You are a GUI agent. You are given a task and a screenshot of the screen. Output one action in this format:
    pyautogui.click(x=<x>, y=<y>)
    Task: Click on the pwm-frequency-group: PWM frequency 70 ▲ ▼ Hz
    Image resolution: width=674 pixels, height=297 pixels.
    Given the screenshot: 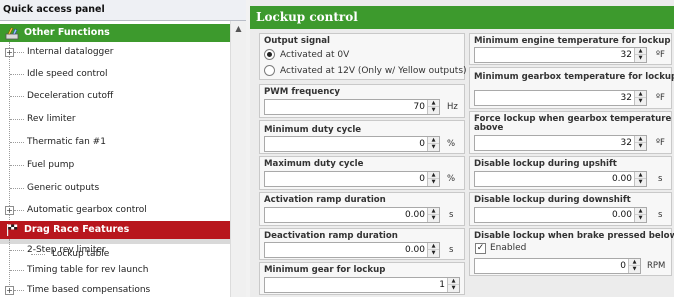 What is the action you would take?
    pyautogui.click(x=362, y=101)
    